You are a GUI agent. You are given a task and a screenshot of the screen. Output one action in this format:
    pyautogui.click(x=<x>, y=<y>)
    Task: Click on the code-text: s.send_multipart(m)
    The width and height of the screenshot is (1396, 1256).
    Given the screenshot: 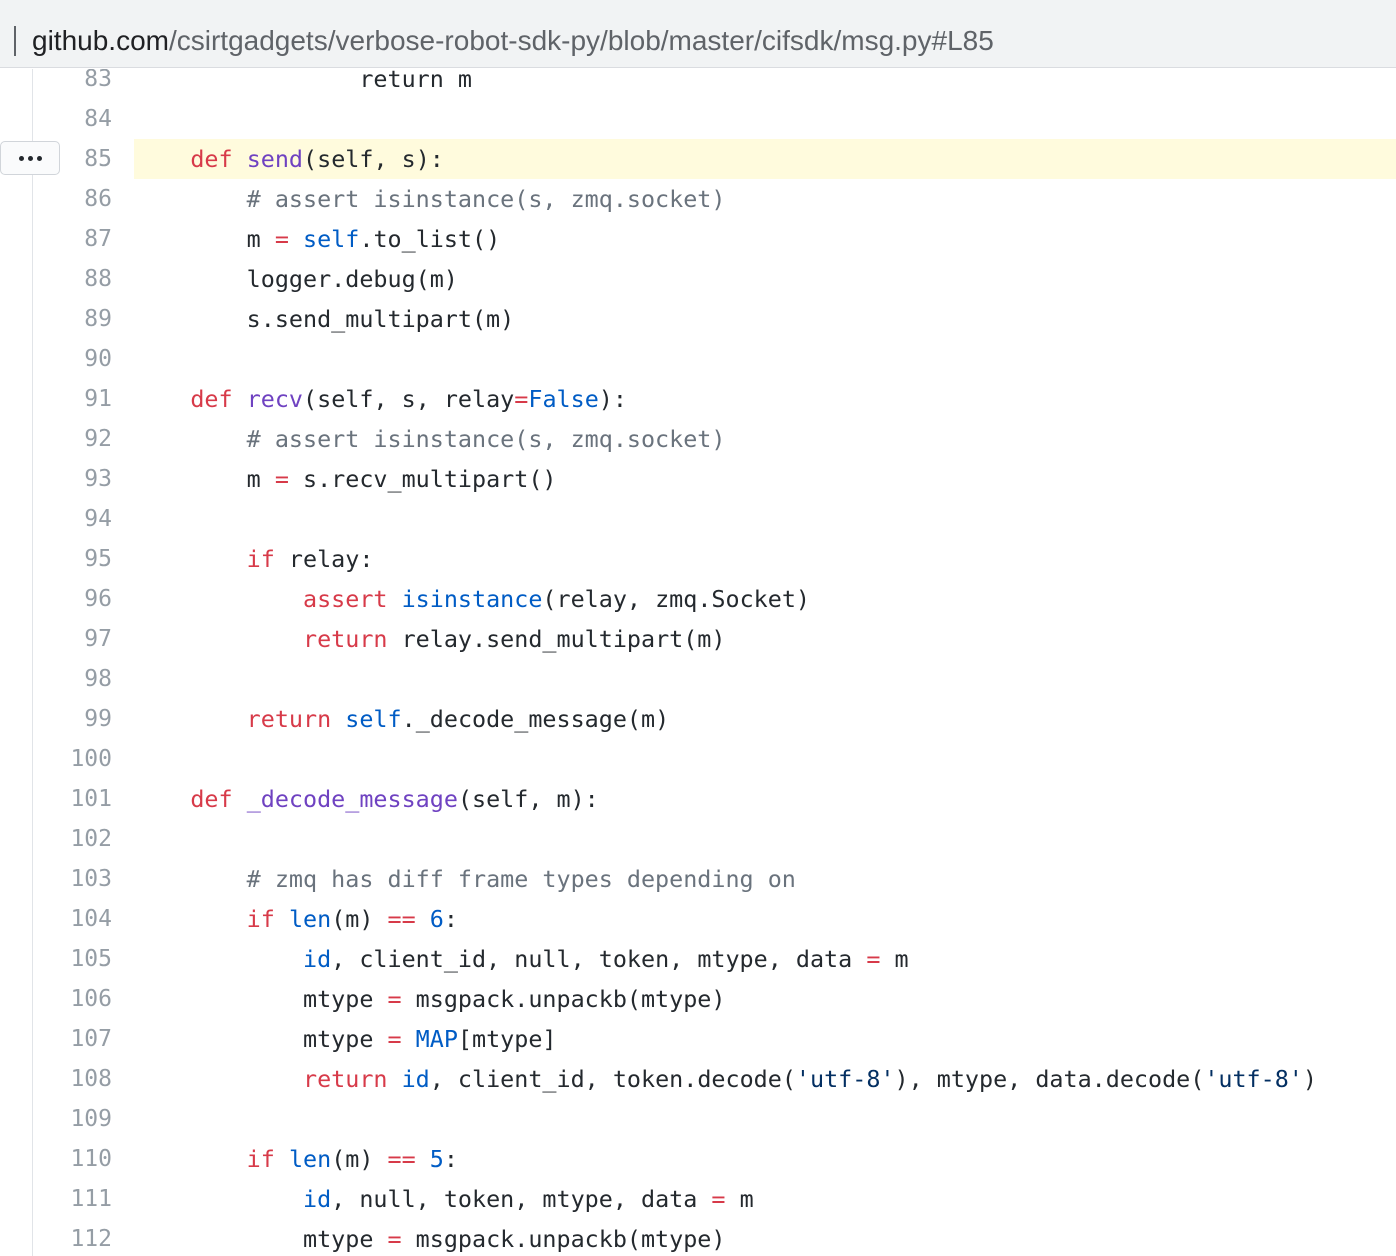 What is the action you would take?
    pyautogui.click(x=765, y=319)
    